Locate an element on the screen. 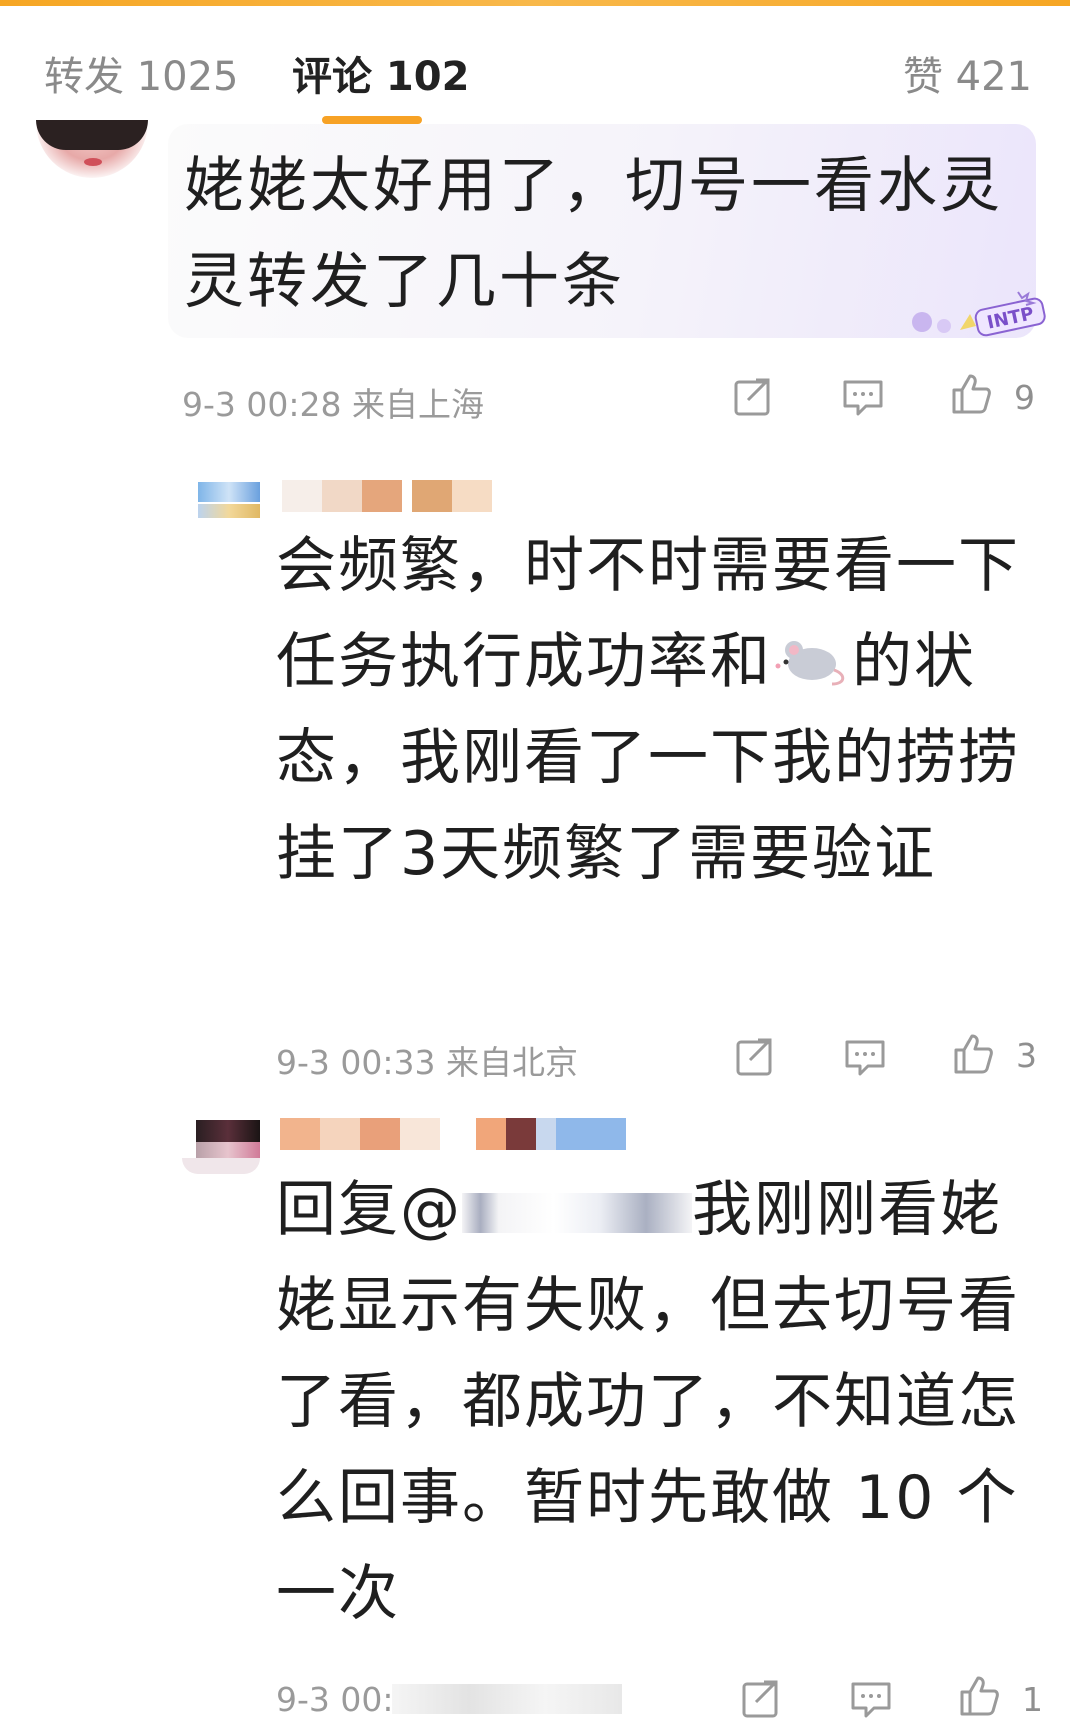 This screenshot has height=1726, width=1070. tab-comments: 评论 102 is located at coordinates (380, 73).